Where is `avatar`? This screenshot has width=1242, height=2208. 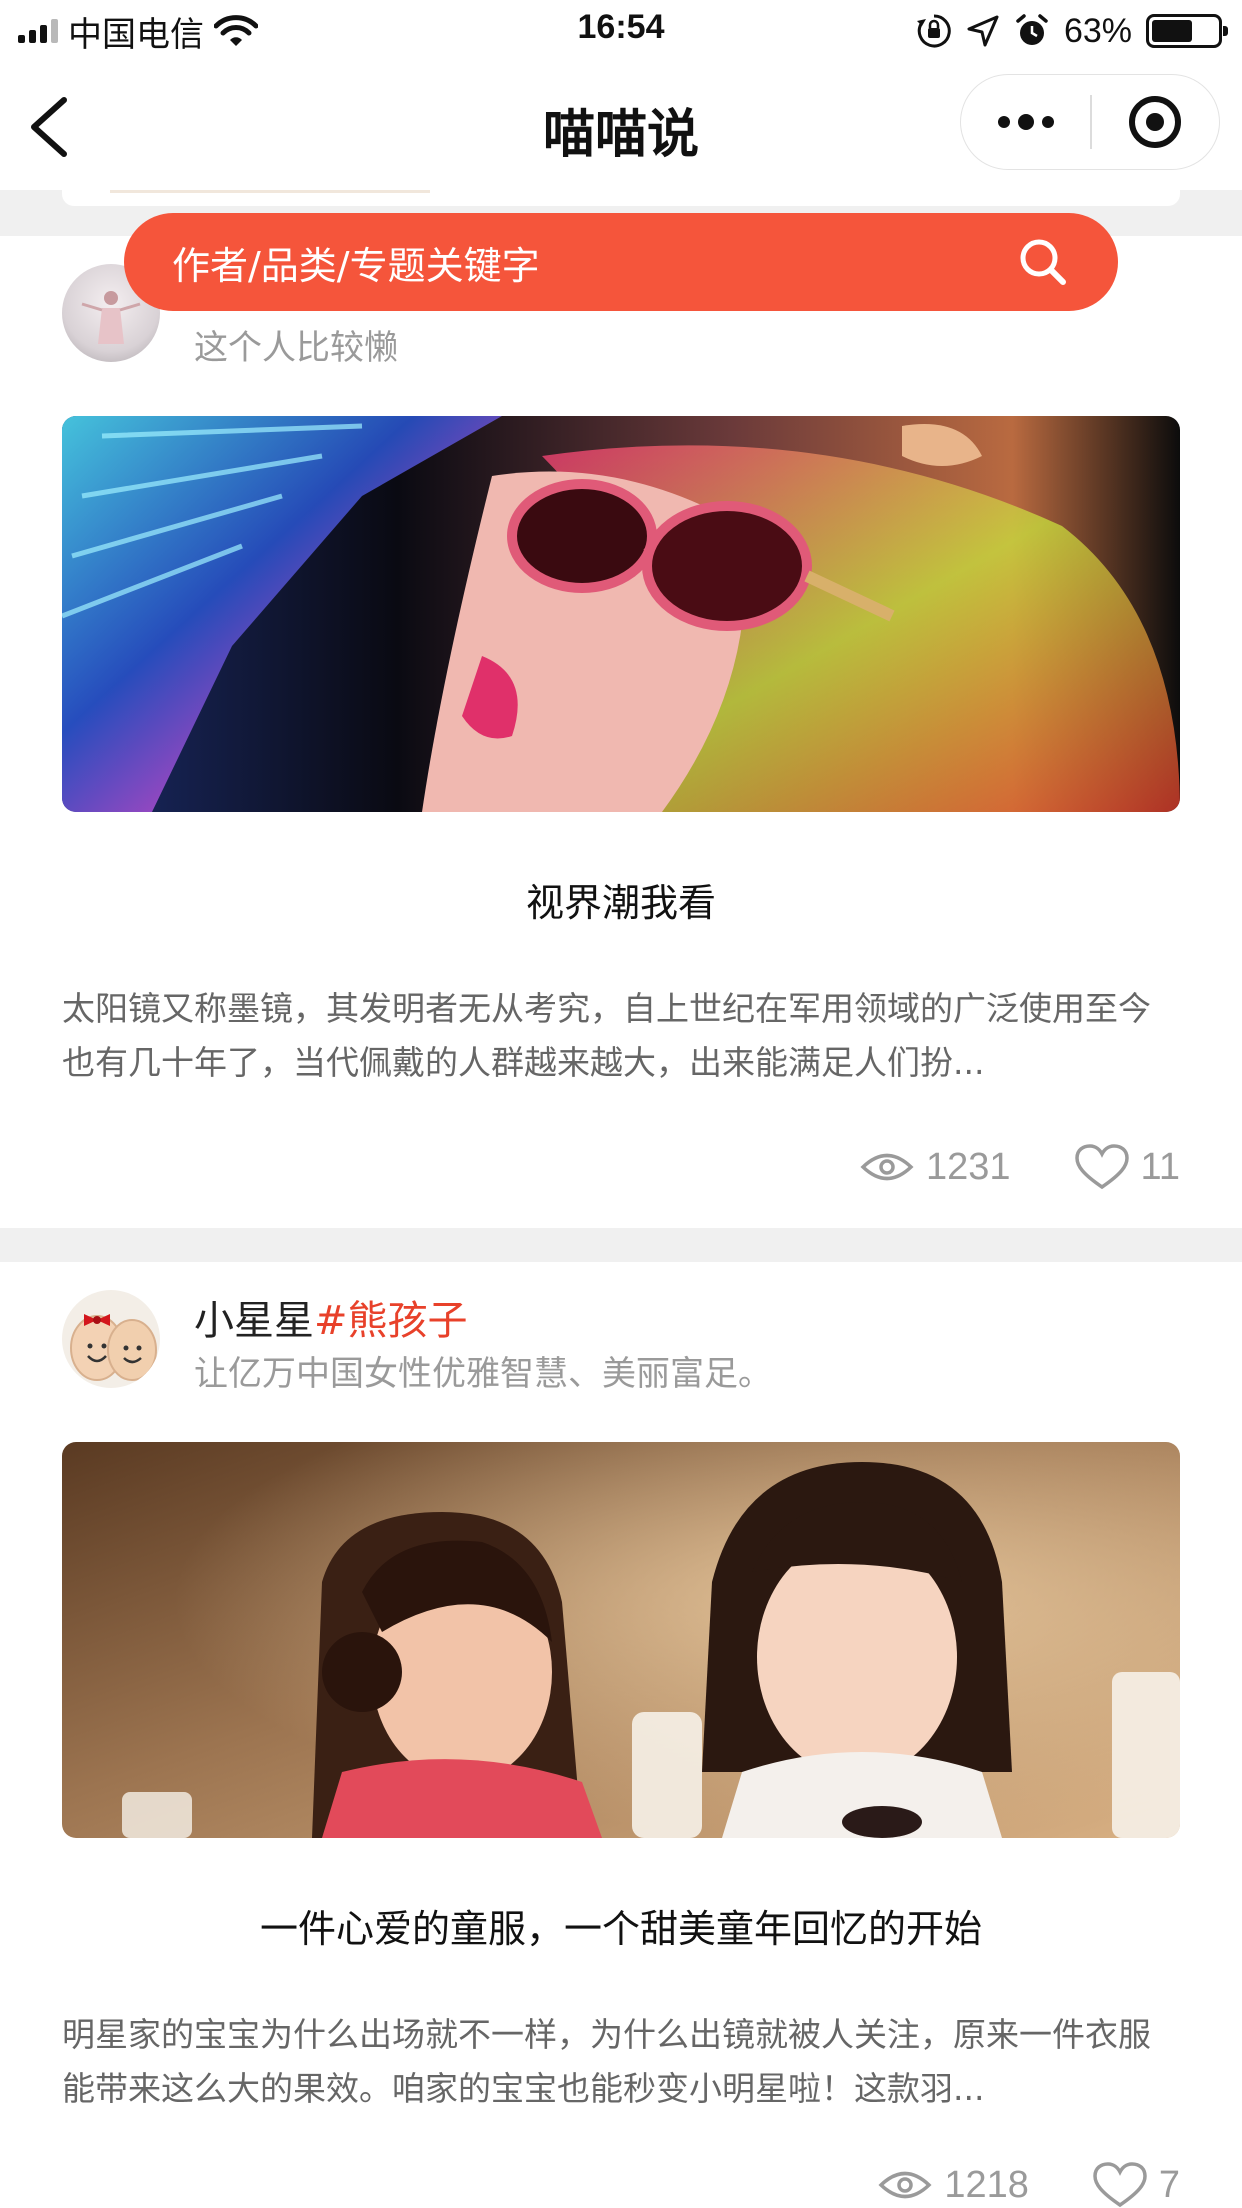 avatar is located at coordinates (111, 1339).